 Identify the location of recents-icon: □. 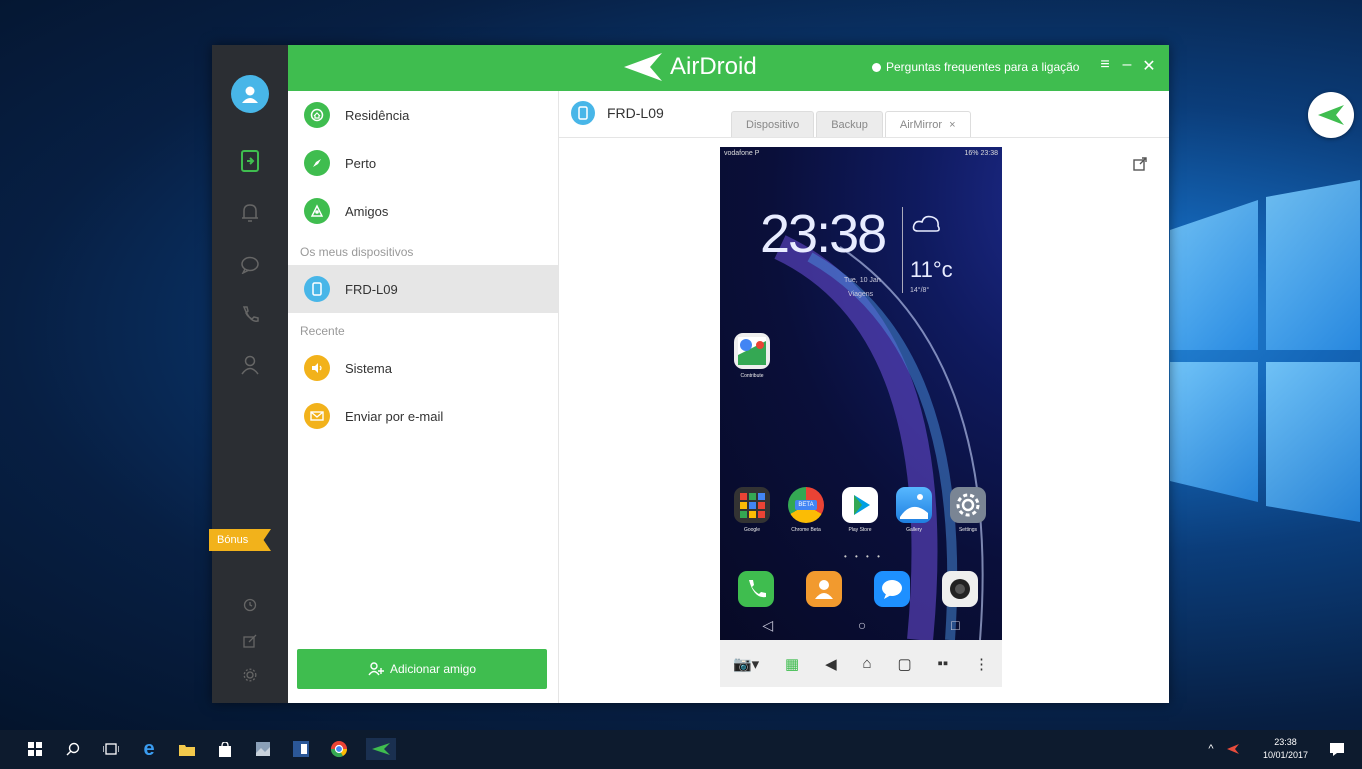
(955, 625).